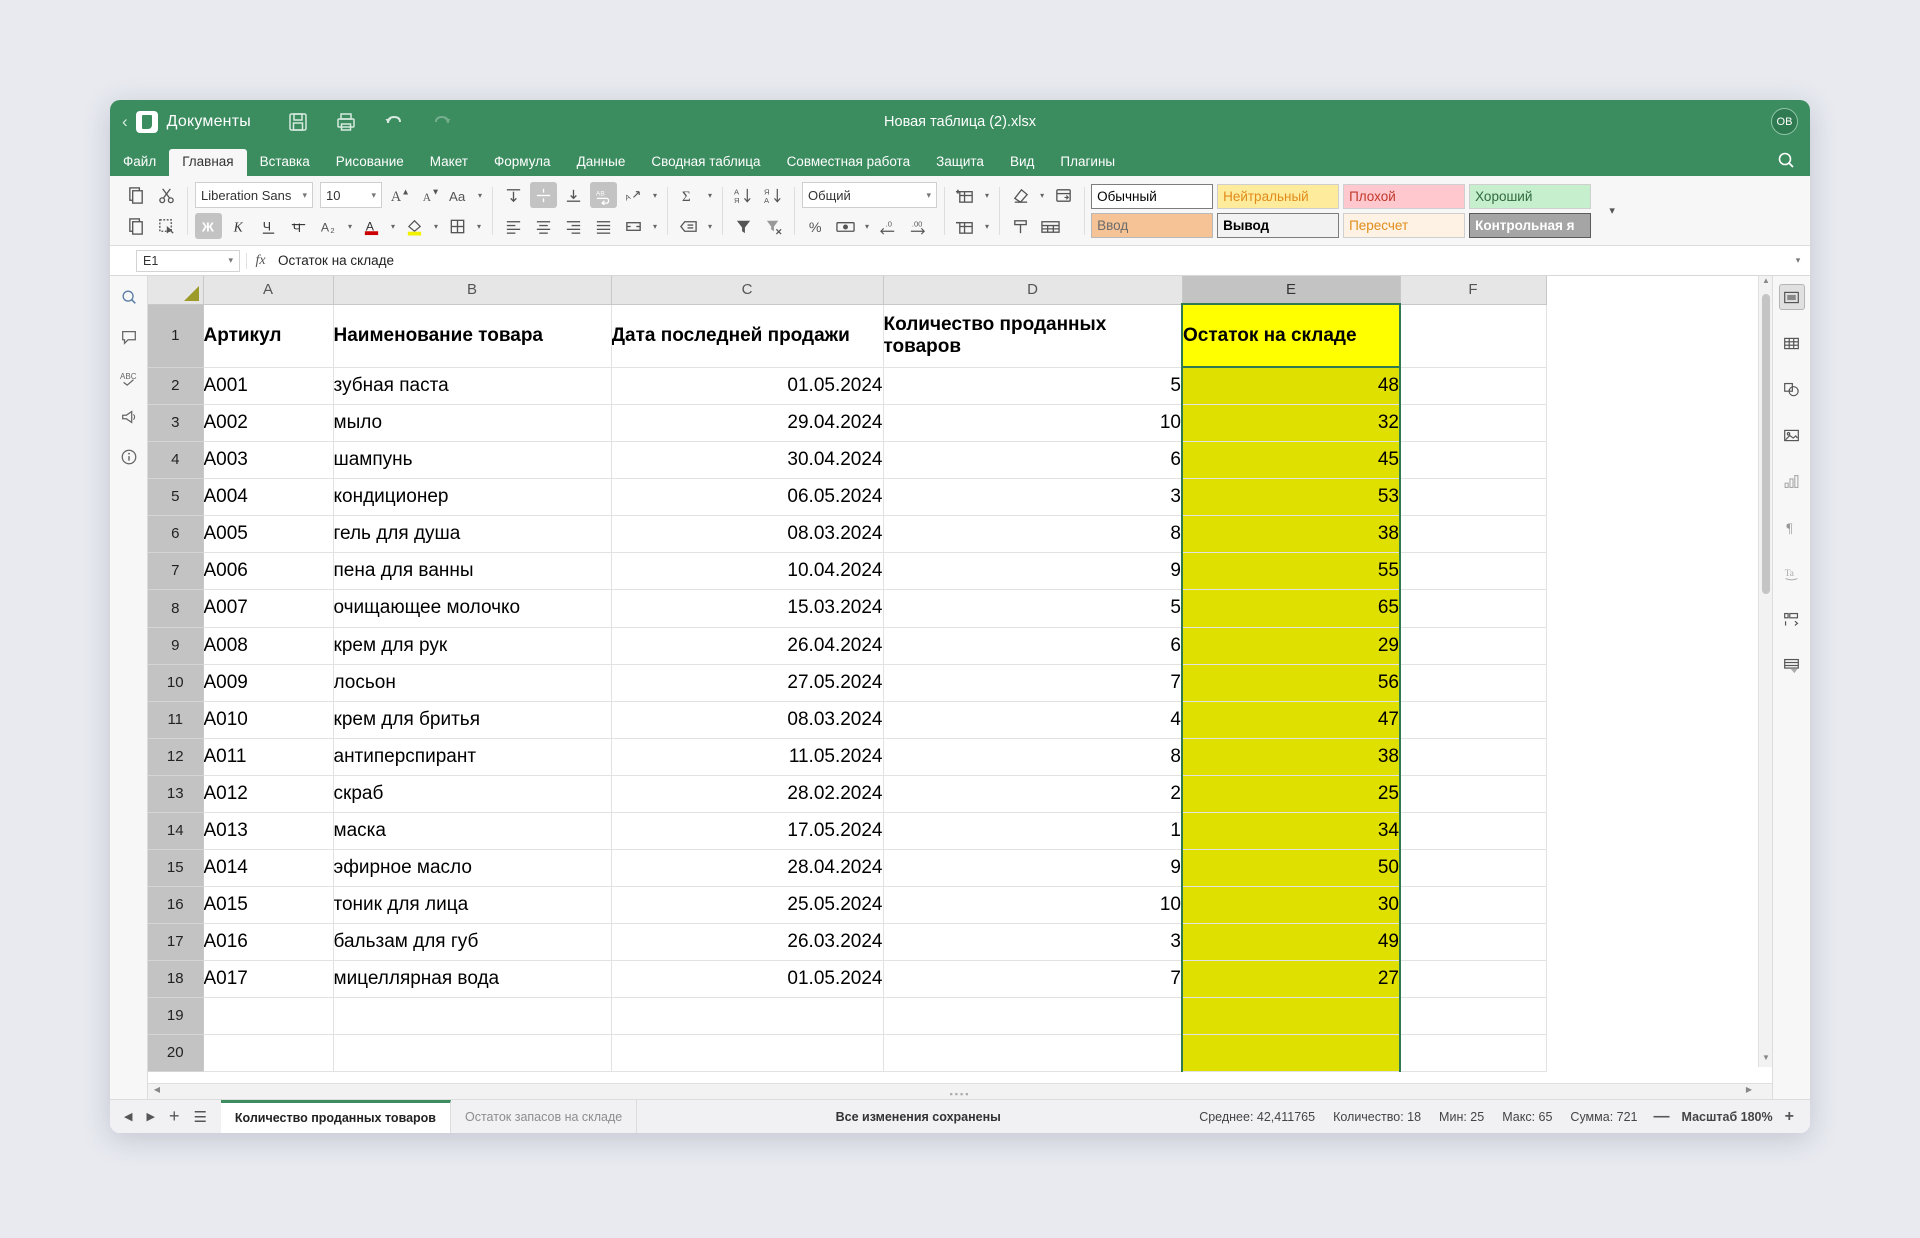 This screenshot has height=1238, width=1920. Describe the element at coordinates (351, 195) in the screenshot. I see `font-size-input: 10 ▾` at that location.